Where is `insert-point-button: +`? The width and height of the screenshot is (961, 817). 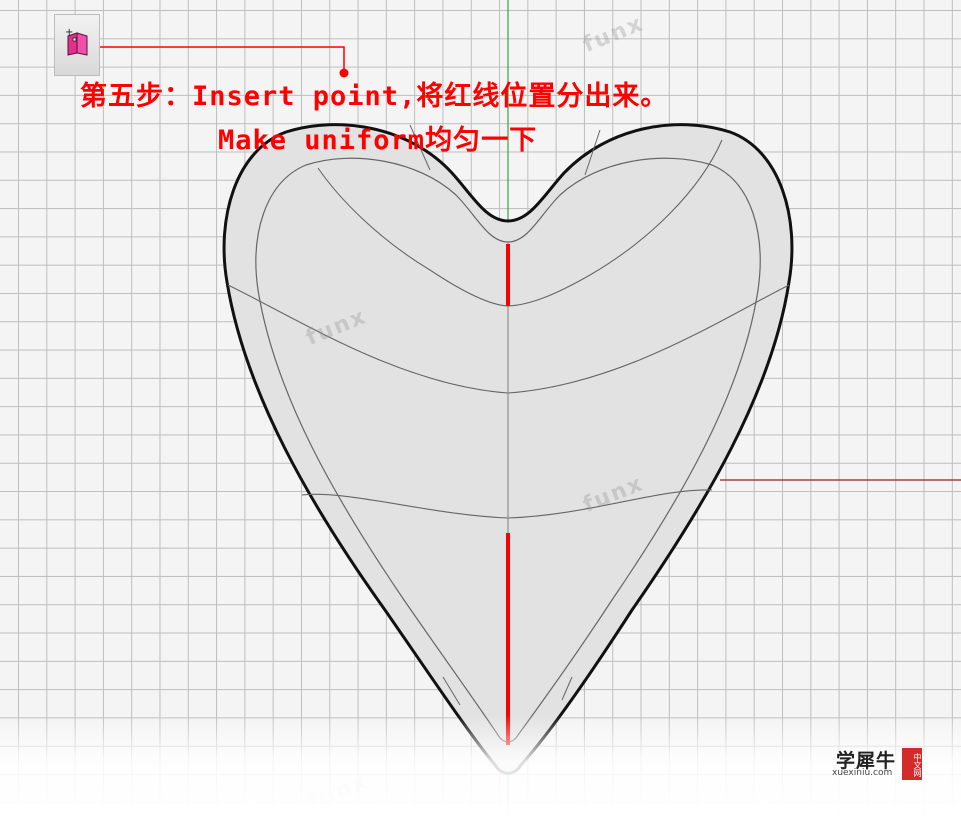
insert-point-button: + is located at coordinates (77, 45).